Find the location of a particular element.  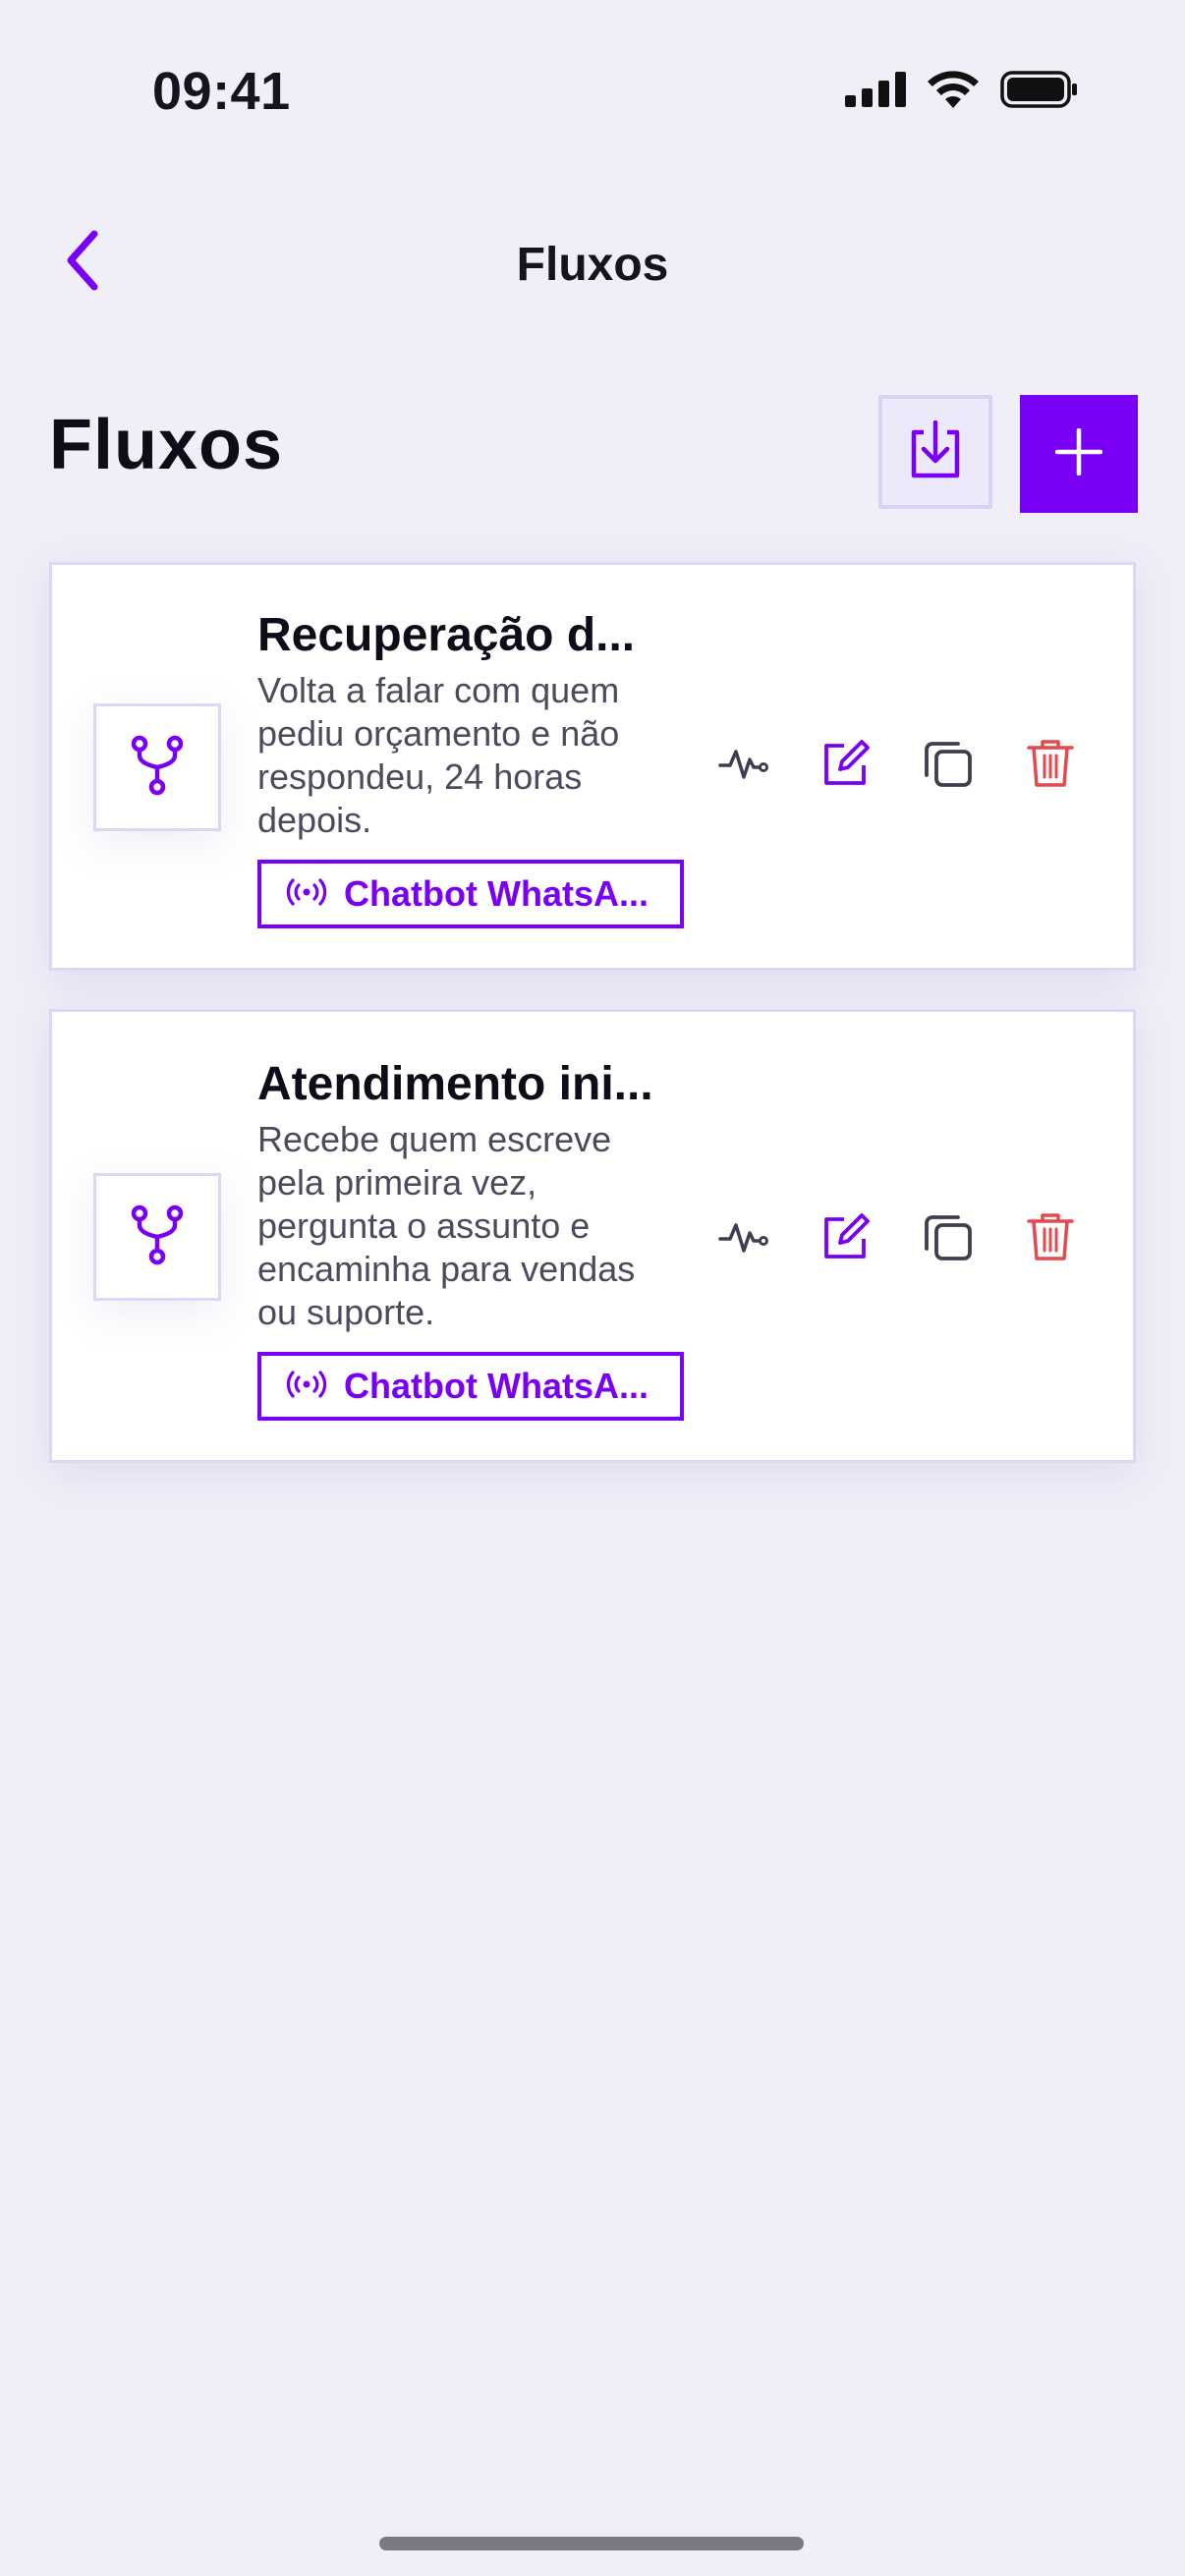

plus-icon is located at coordinates (1079, 453).